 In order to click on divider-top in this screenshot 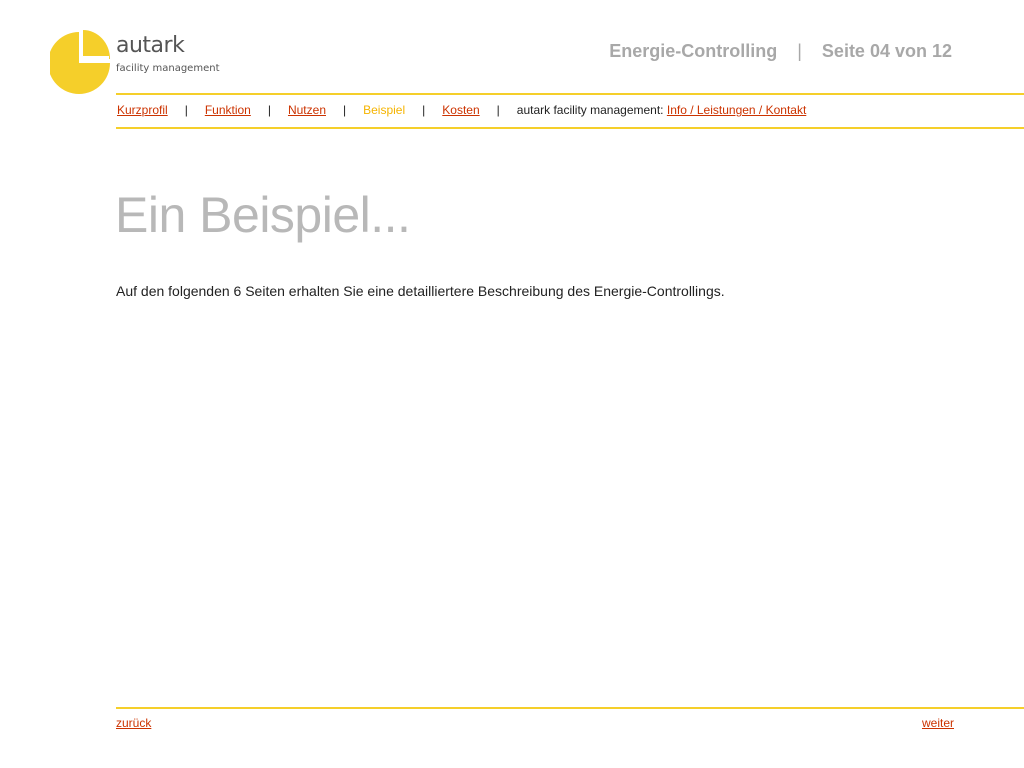, I will do `click(570, 94)`.